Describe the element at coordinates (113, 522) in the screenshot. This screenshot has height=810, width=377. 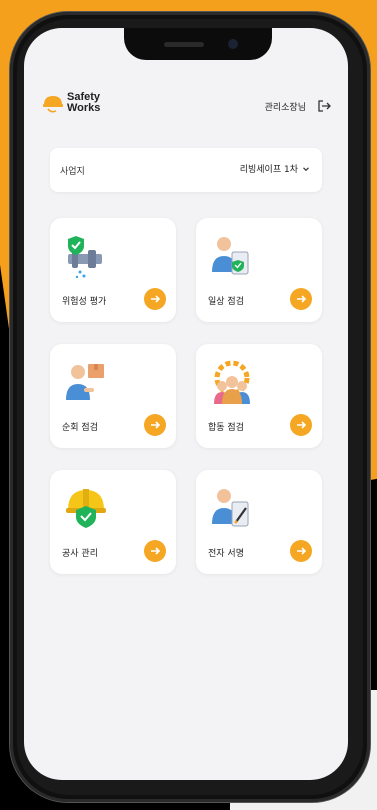
I see `tile-construction-management: 공사 관리` at that location.